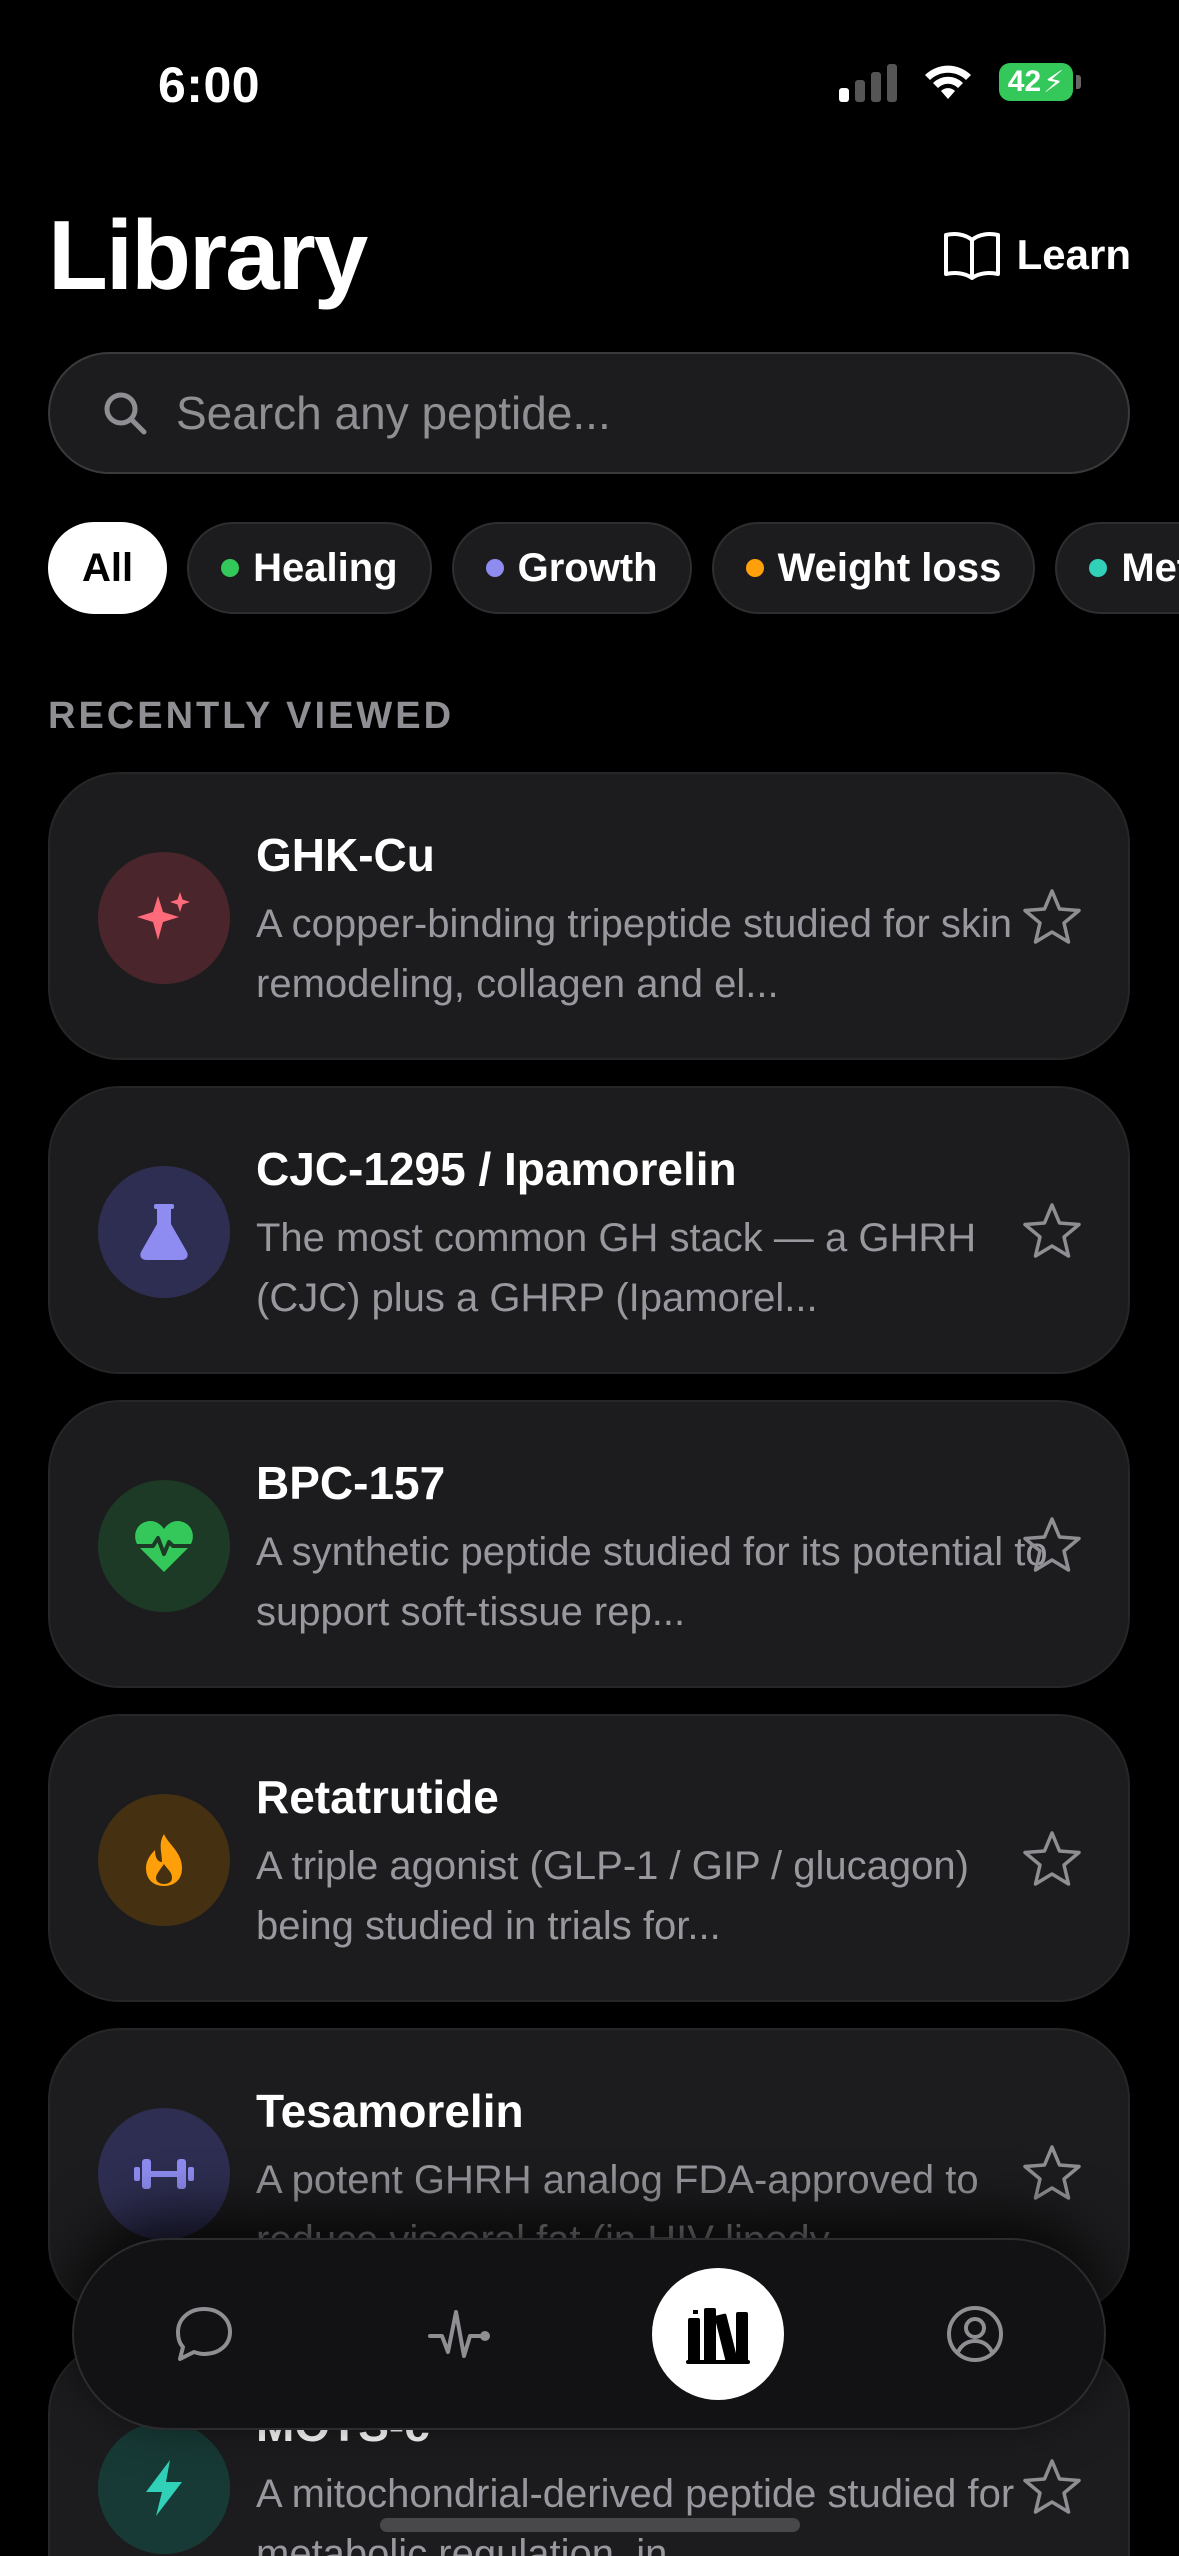 The height and width of the screenshot is (2556, 1179). Describe the element at coordinates (601, 413) in the screenshot. I see `search-input` at that location.